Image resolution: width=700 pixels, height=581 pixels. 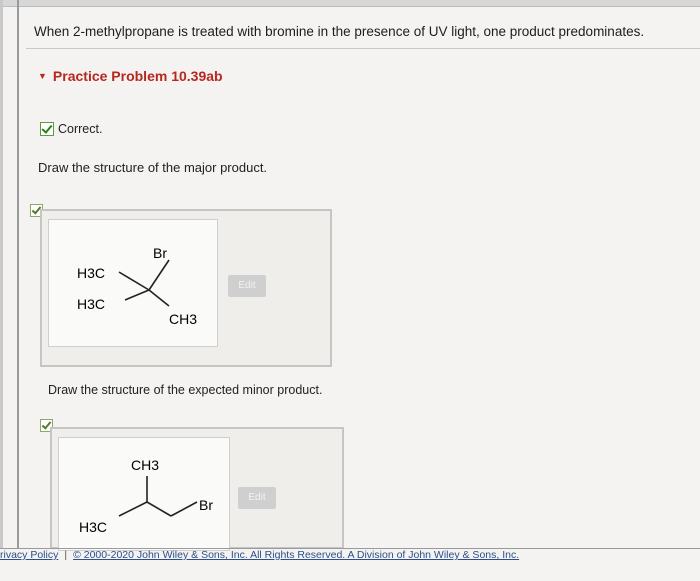 I want to click on part-a-structure-canvas: H3C H3C Br CH3, so click(x=133, y=283).